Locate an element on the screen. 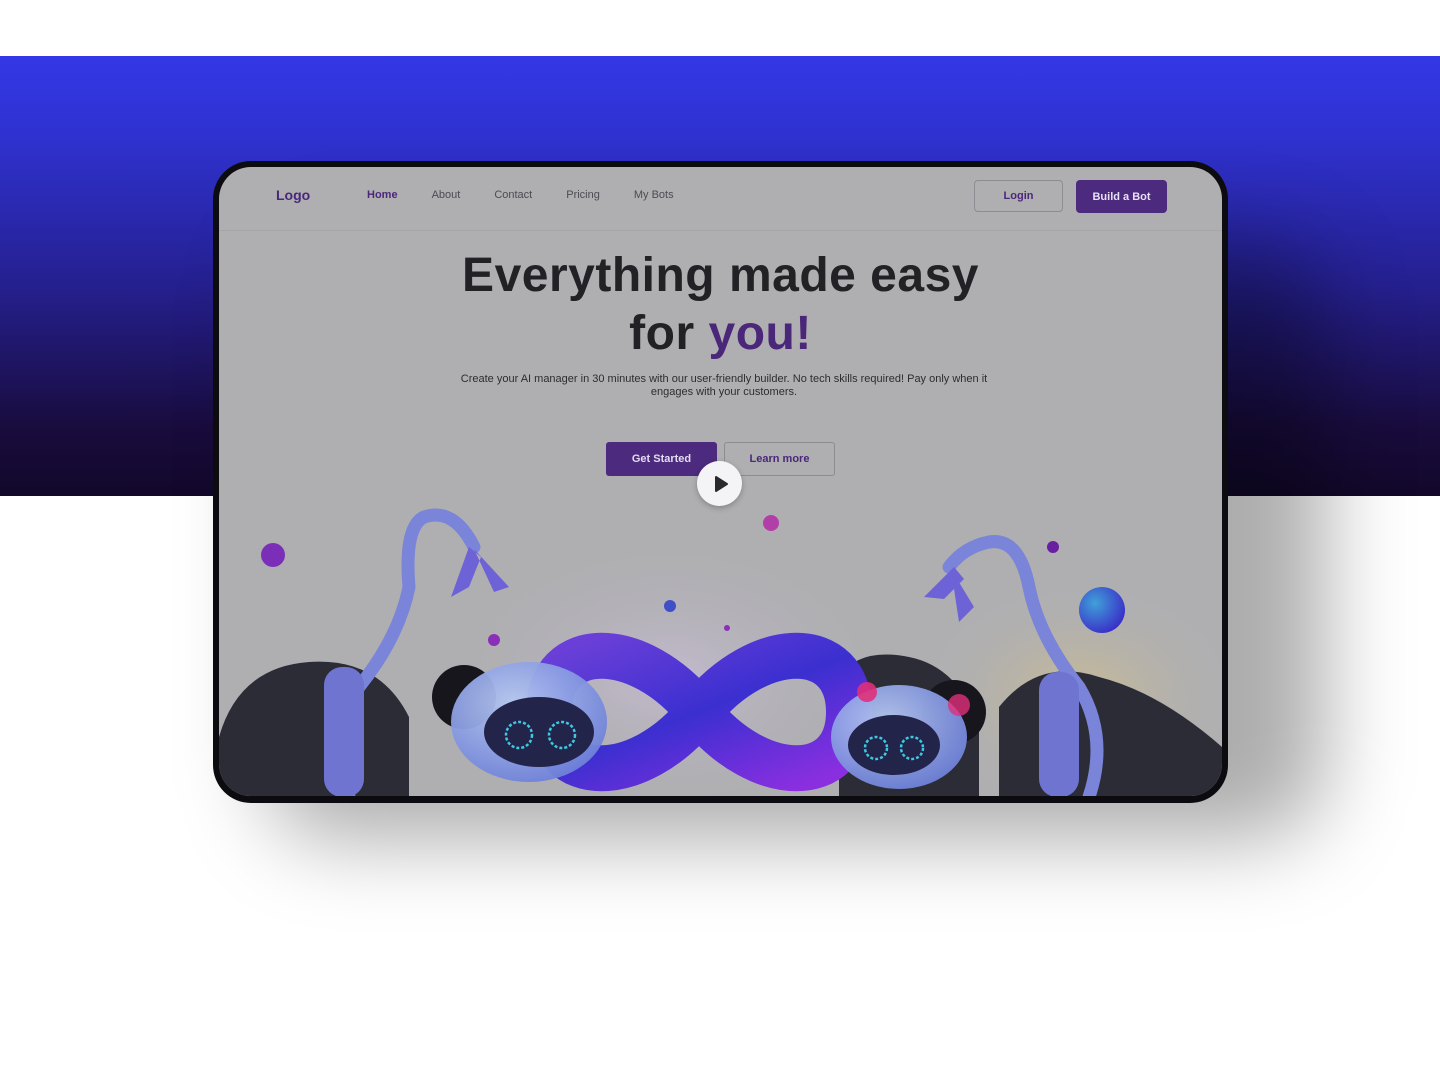 Image resolution: width=1440 pixels, height=1065 pixels. hero-title-accent: you! is located at coordinates (760, 333).